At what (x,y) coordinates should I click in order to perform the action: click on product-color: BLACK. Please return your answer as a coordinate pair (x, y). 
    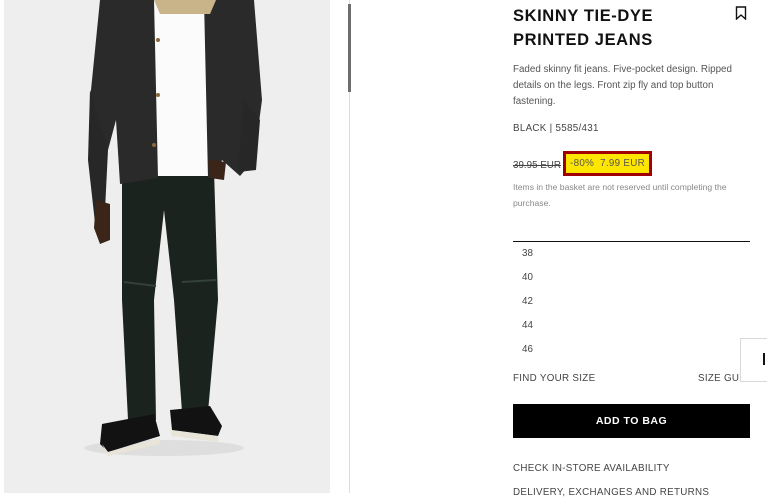
    Looking at the image, I should click on (530, 128).